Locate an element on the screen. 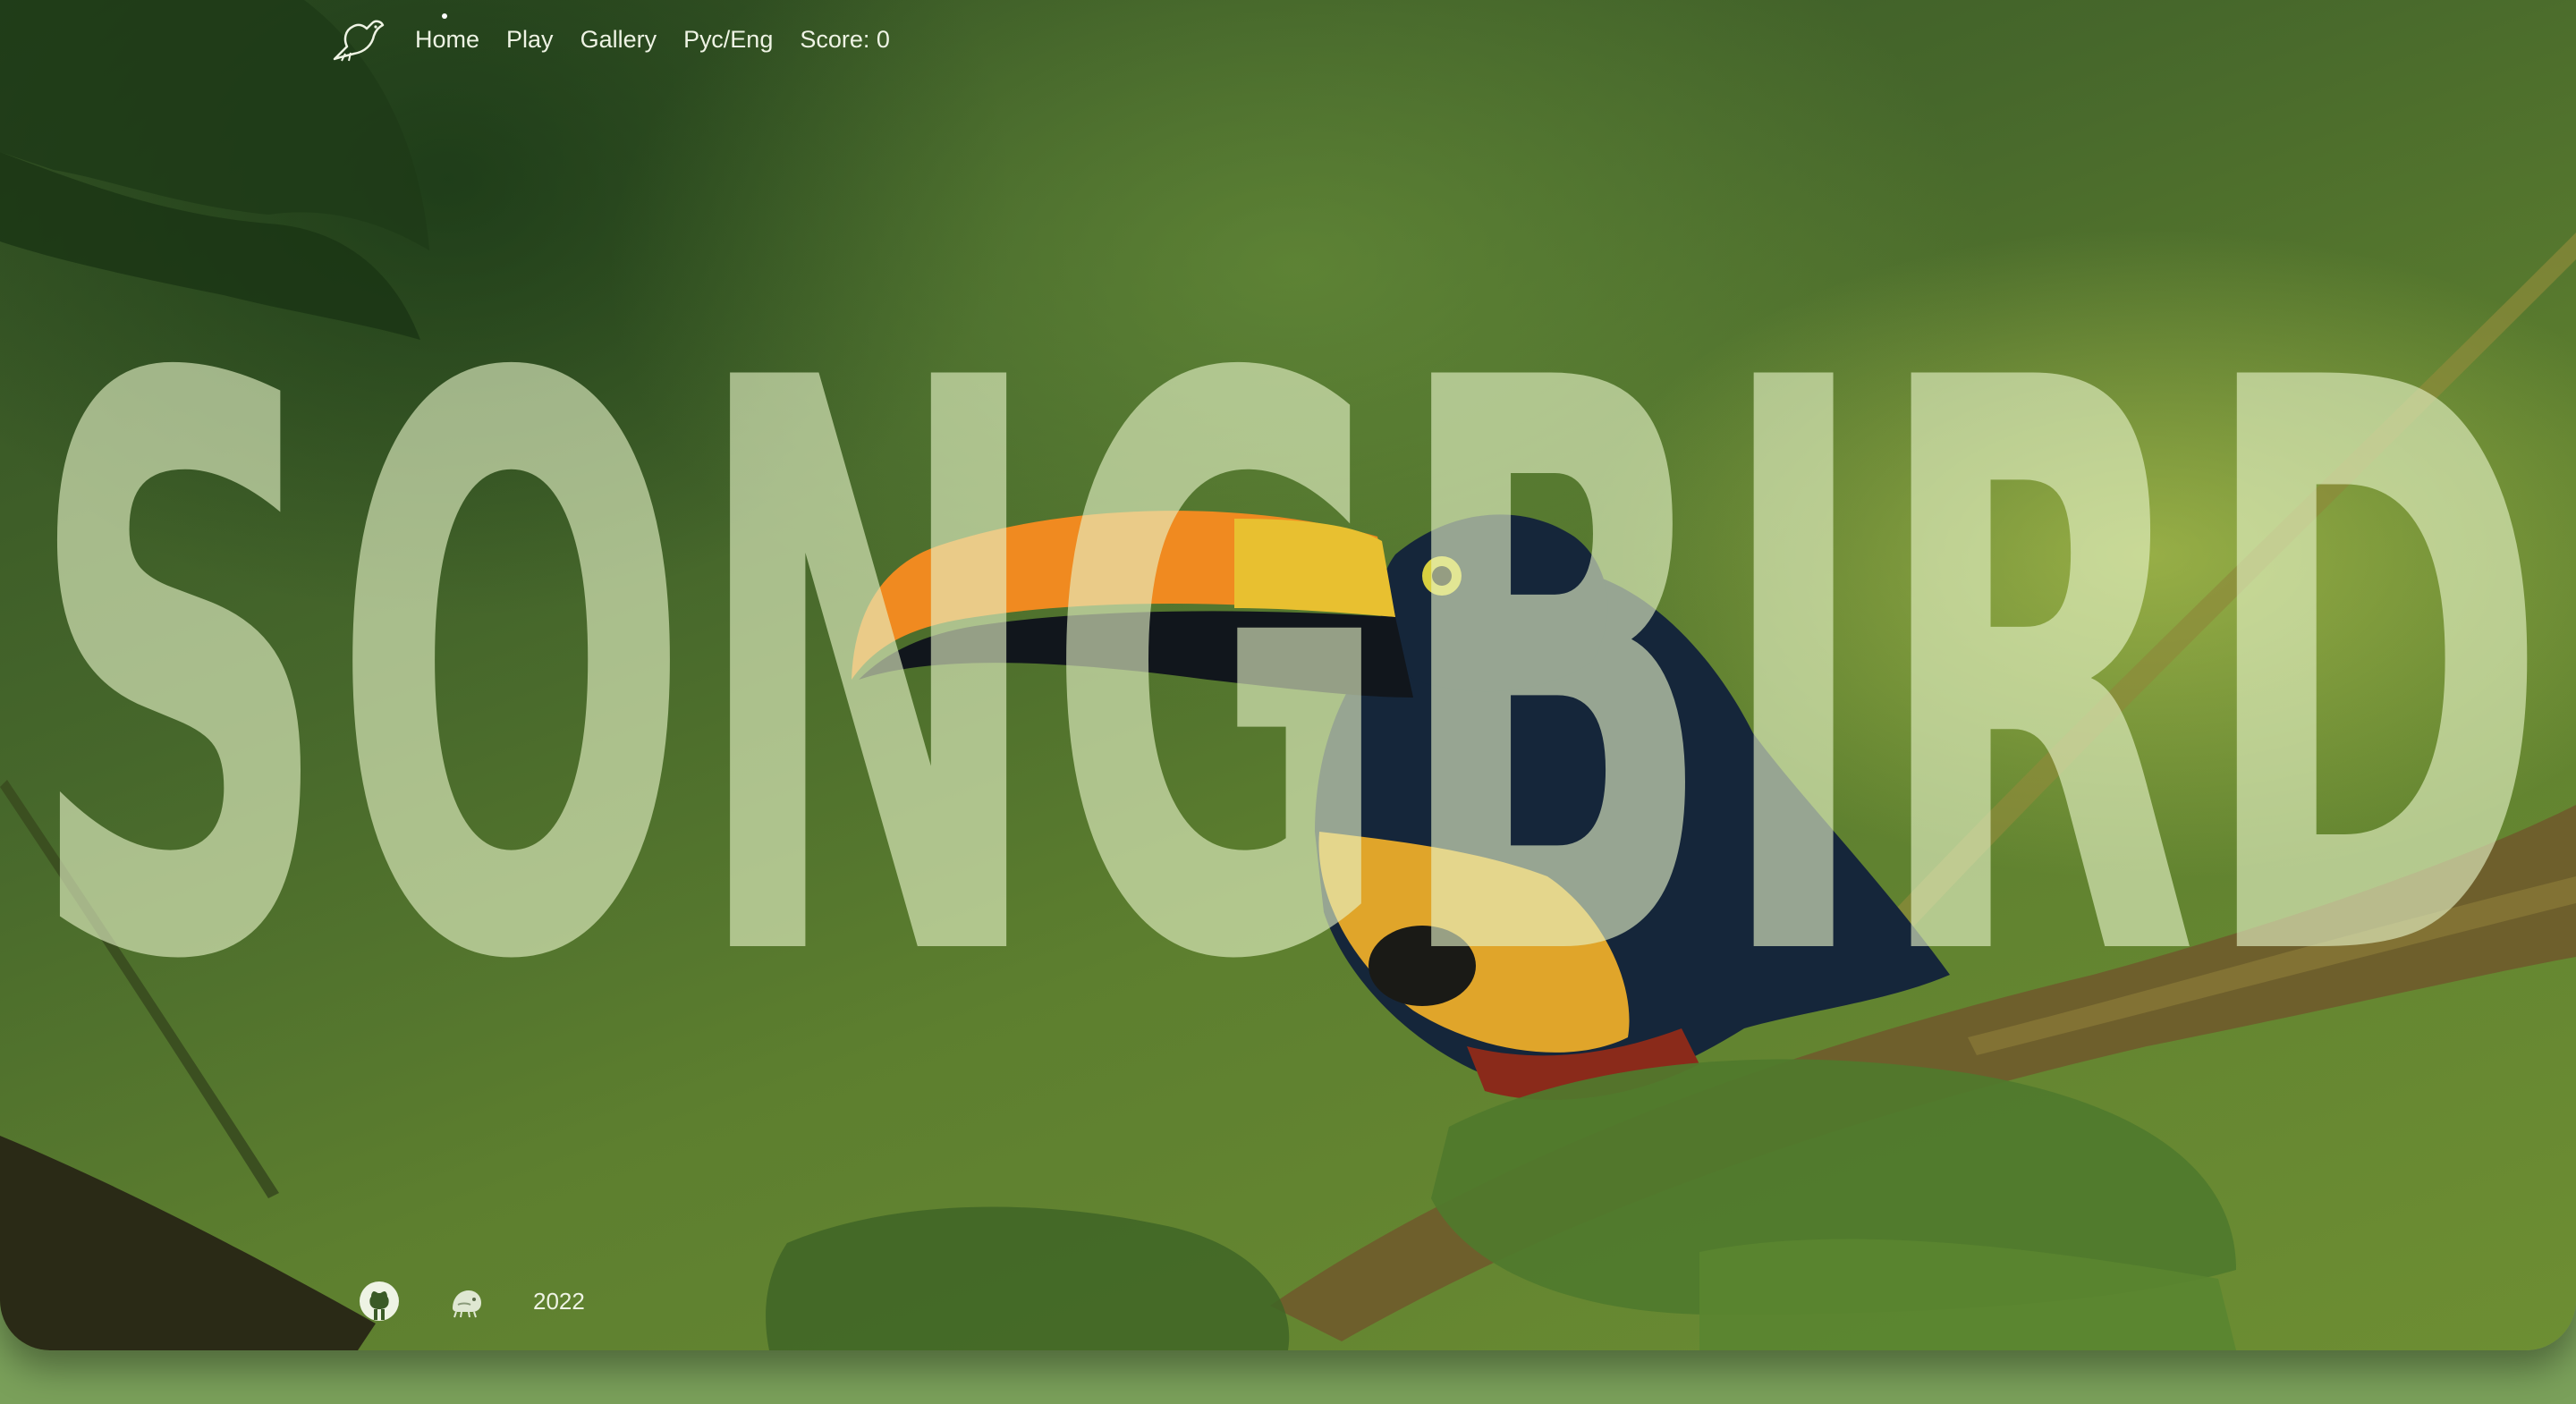  rs-school-icon is located at coordinates (466, 1302).